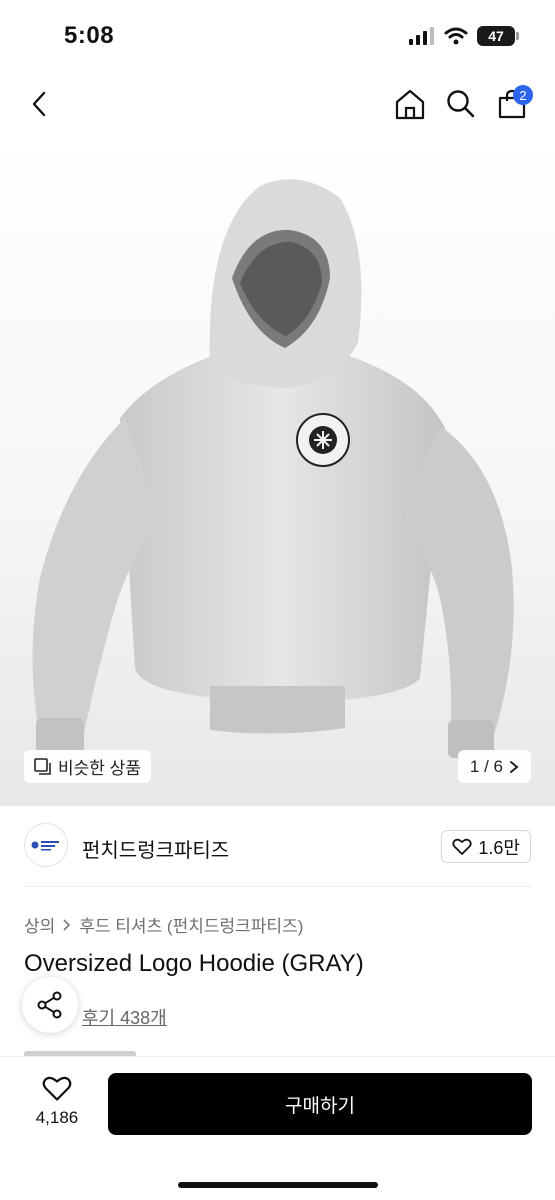  I want to click on share-icon, so click(49, 1005).